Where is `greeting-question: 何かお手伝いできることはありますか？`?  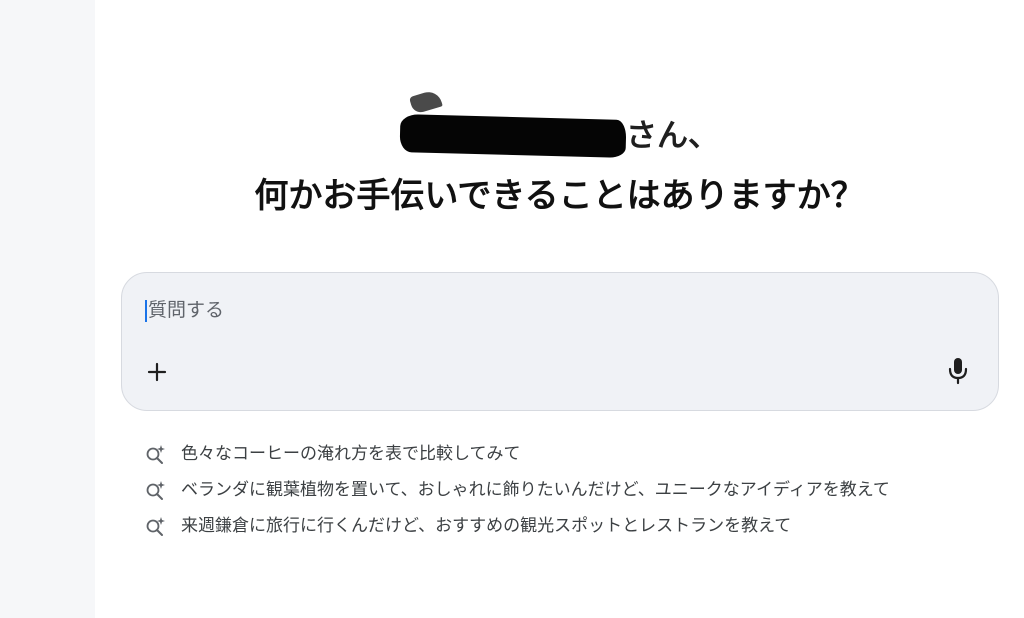
greeting-question: 何かお手伝いできることはありますか？ is located at coordinates (559, 196).